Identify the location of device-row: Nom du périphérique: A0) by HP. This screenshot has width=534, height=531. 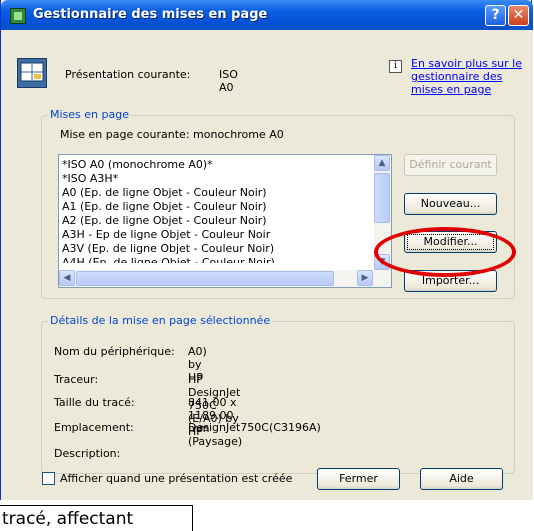
(130, 364).